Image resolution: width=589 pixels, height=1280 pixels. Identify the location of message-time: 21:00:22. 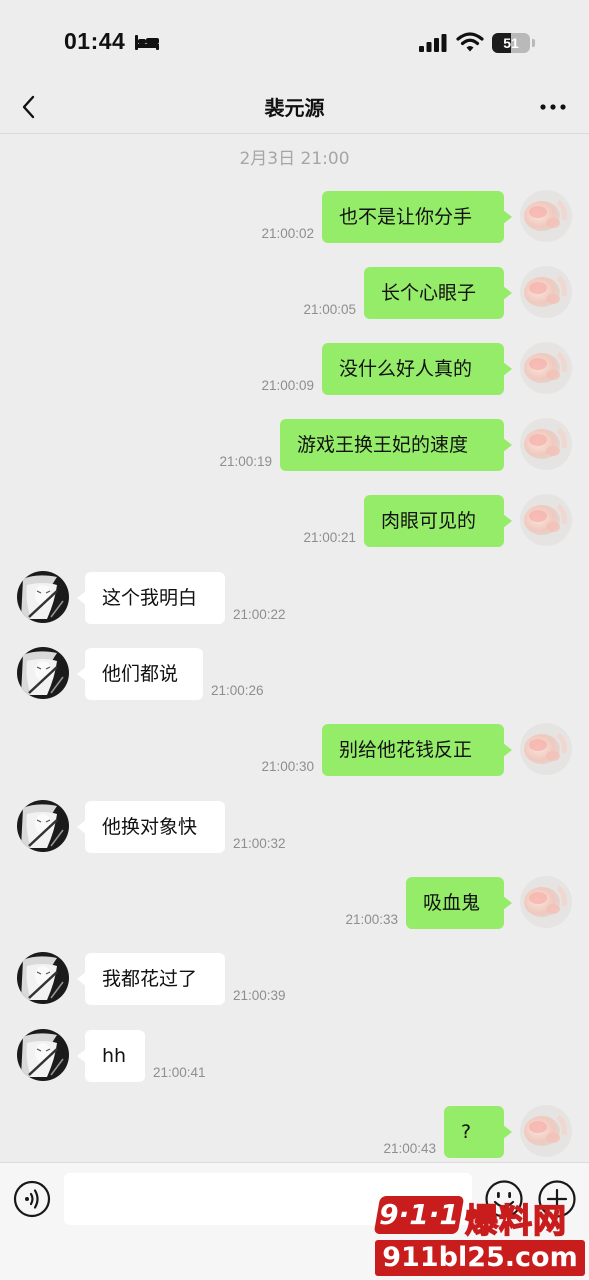
(259, 614).